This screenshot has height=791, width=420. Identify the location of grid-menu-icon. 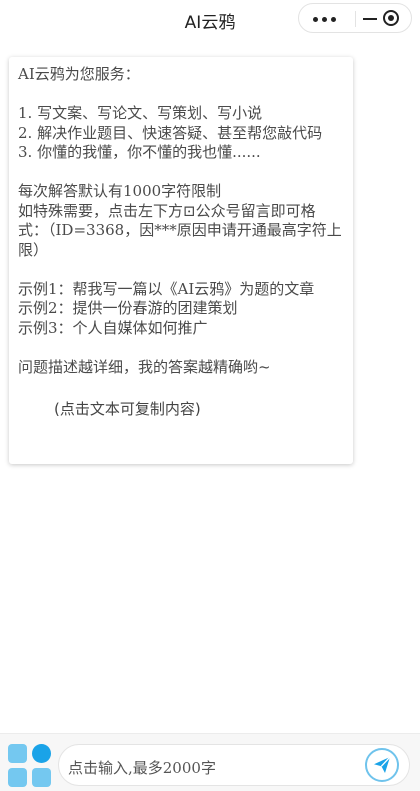
(30, 766).